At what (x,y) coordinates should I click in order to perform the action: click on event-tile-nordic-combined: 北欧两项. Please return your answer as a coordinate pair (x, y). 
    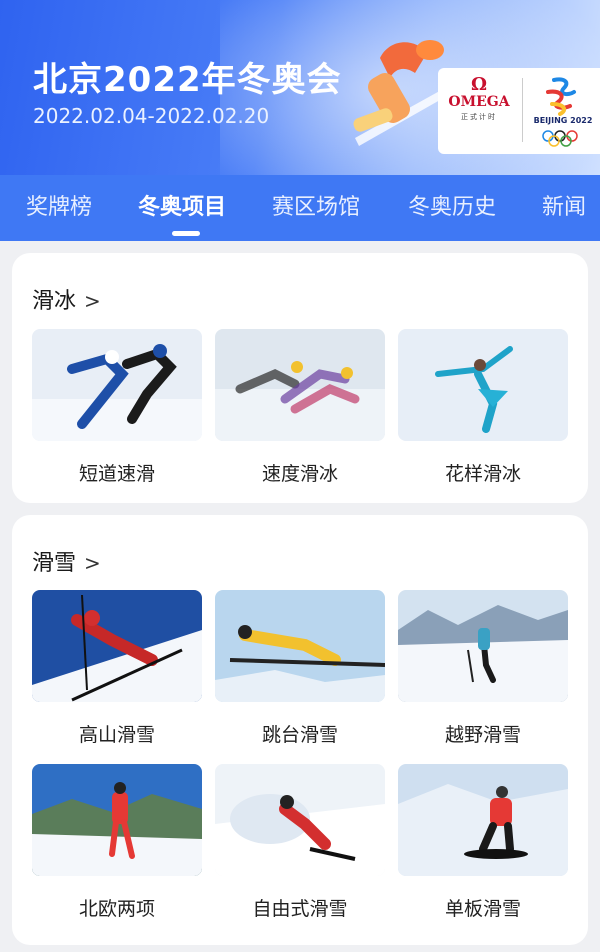
    Looking at the image, I should click on (117, 842).